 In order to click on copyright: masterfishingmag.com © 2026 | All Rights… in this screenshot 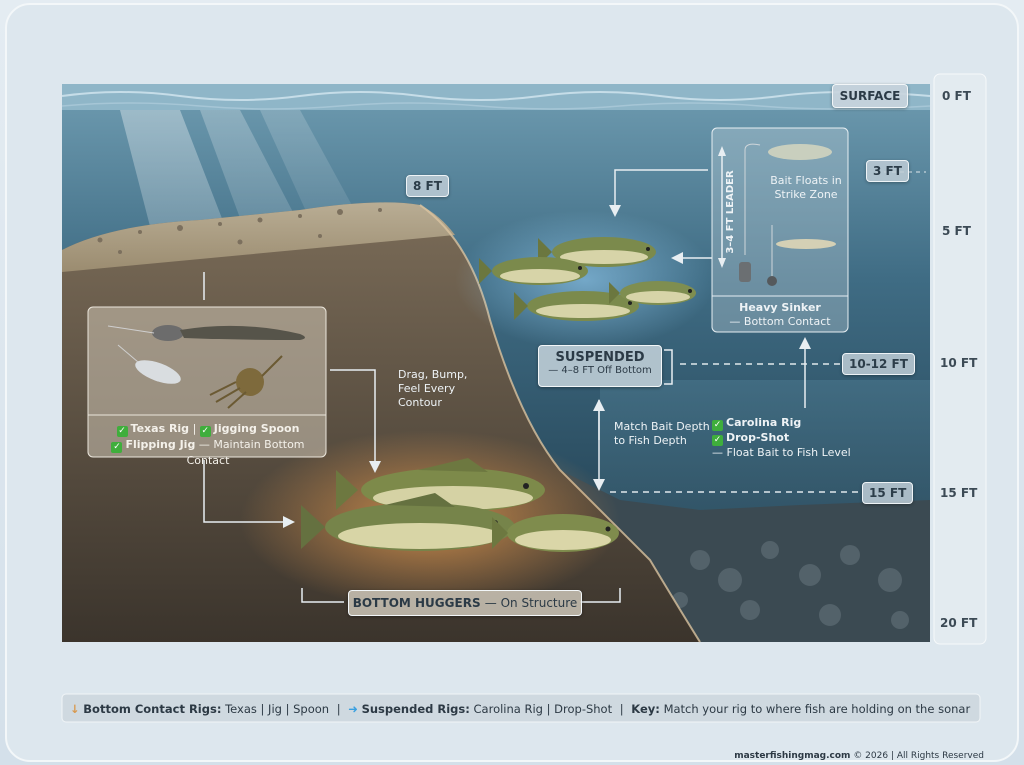, I will do `click(859, 756)`.